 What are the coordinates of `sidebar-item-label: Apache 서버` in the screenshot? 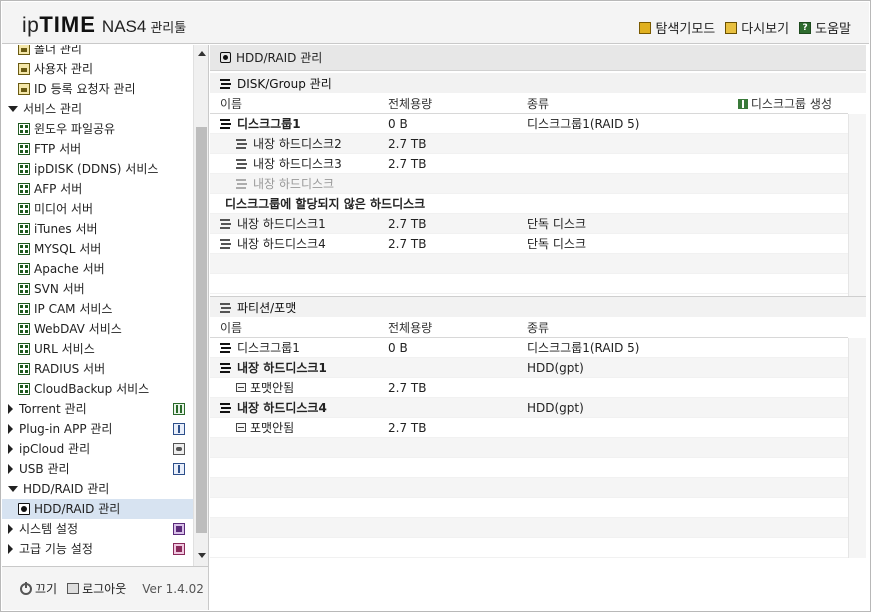 It's located at (69, 269).